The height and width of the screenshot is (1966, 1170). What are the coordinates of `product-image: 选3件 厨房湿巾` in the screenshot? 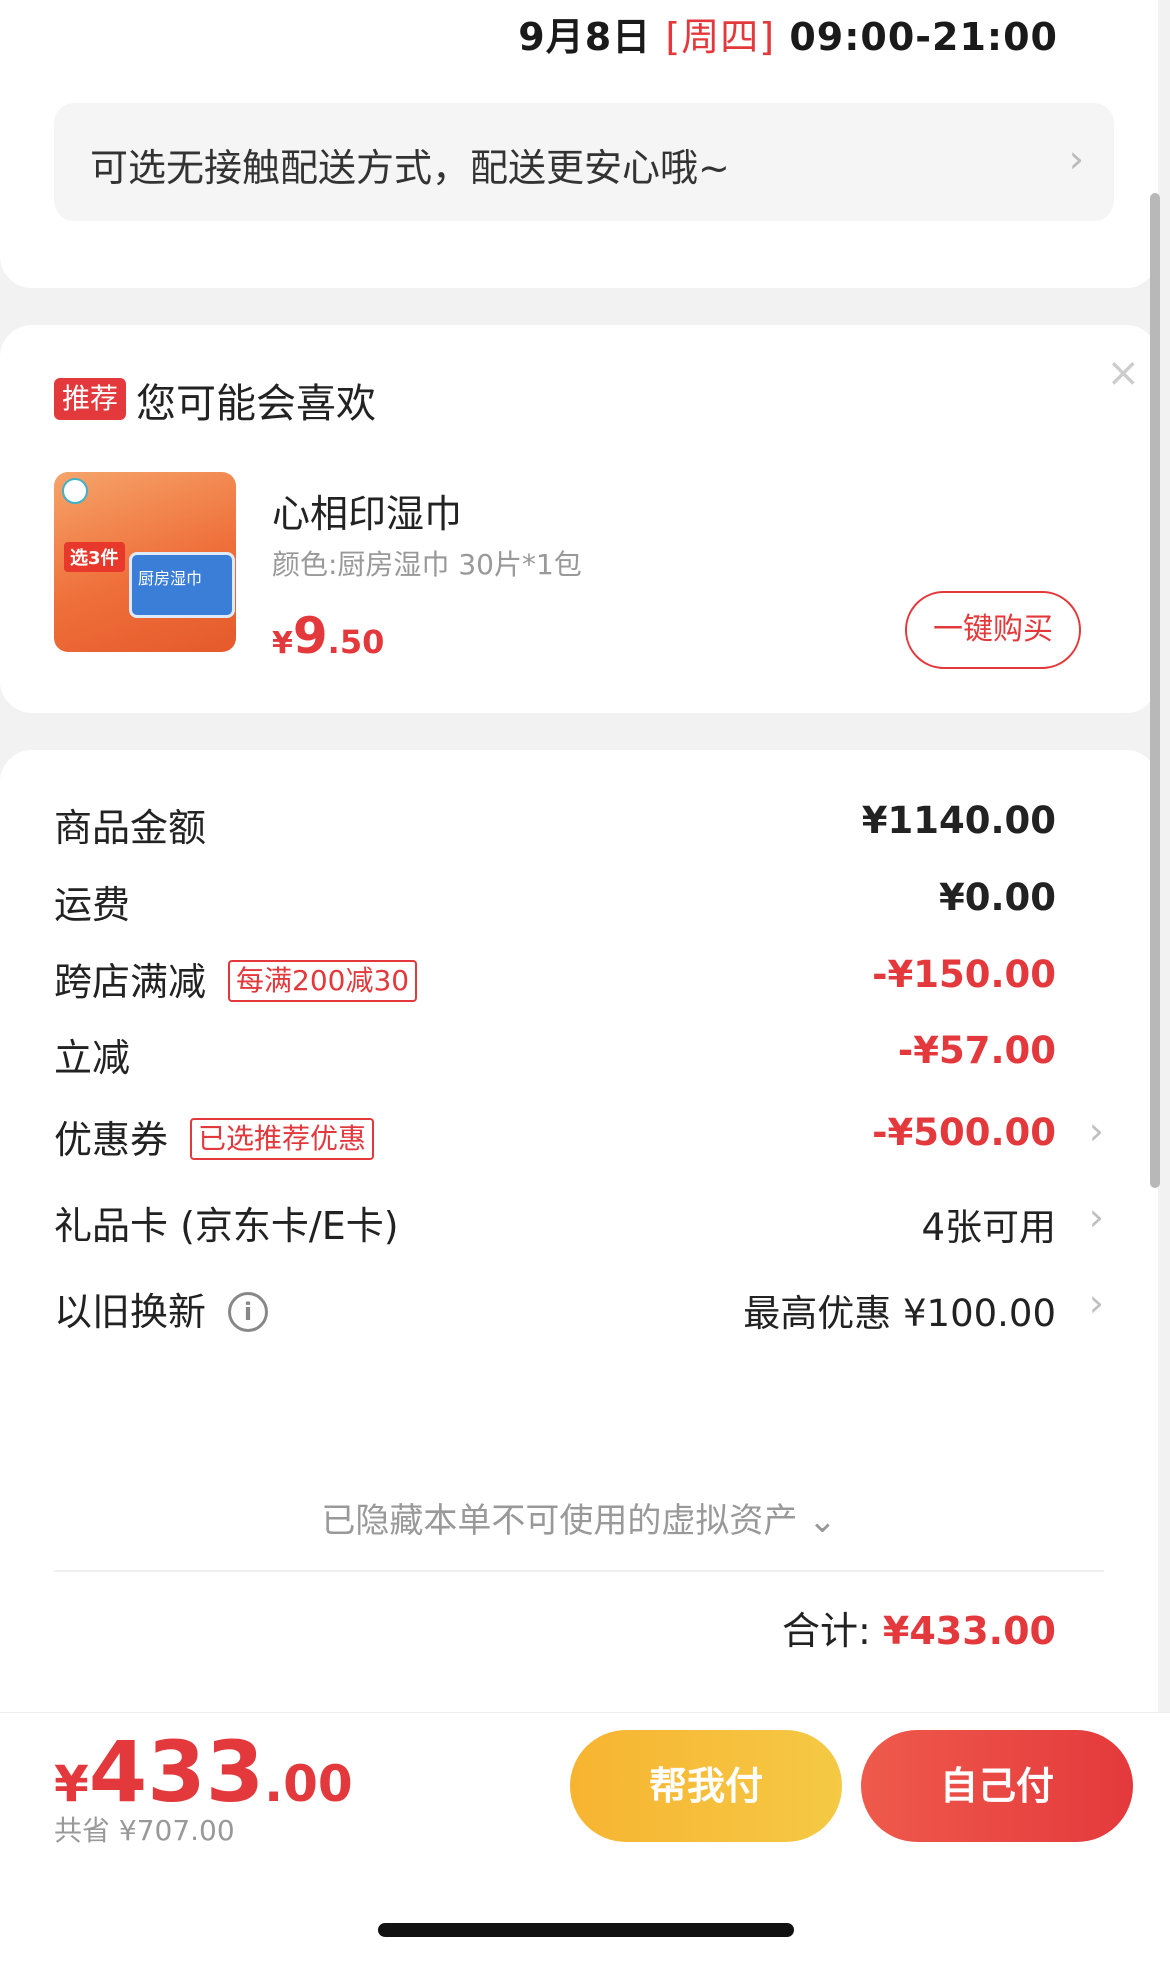 It's located at (145, 562).